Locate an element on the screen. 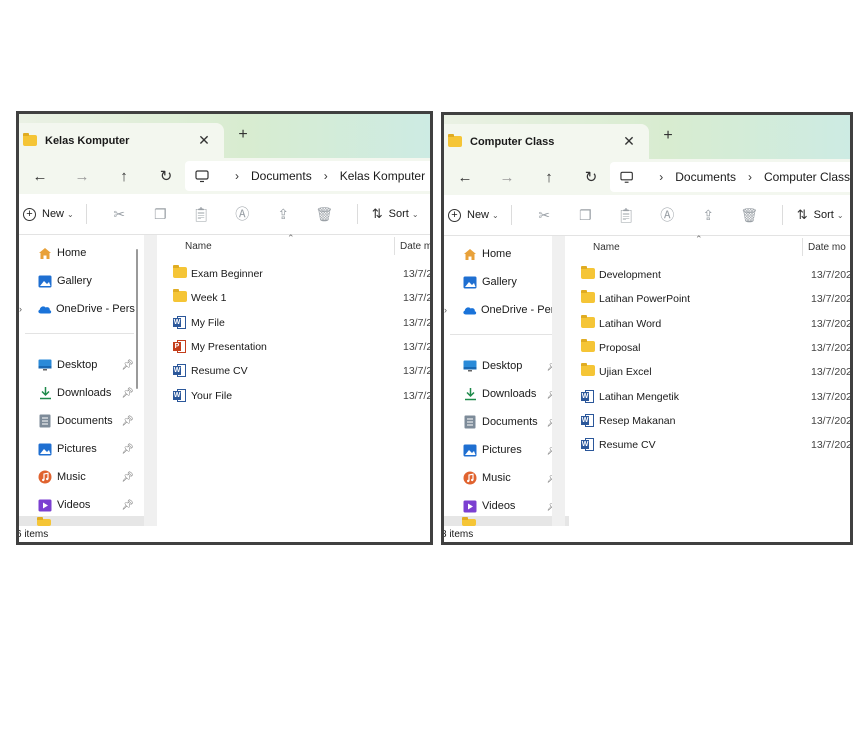 The height and width of the screenshot is (742, 864). file-row: W Resume CV 13/7/2025 is located at coordinates (293, 371).